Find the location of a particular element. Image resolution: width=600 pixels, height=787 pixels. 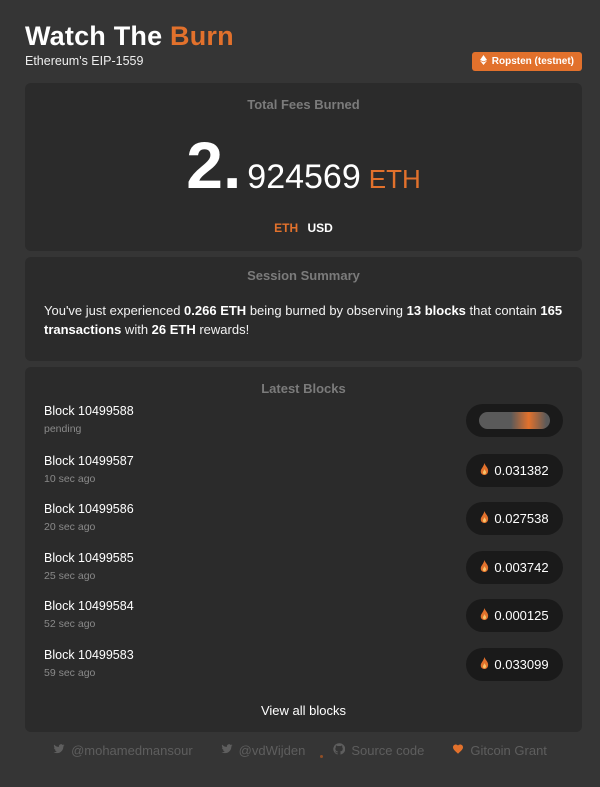

total-fees-value: 2. 924569 ETH is located at coordinates (303, 165).